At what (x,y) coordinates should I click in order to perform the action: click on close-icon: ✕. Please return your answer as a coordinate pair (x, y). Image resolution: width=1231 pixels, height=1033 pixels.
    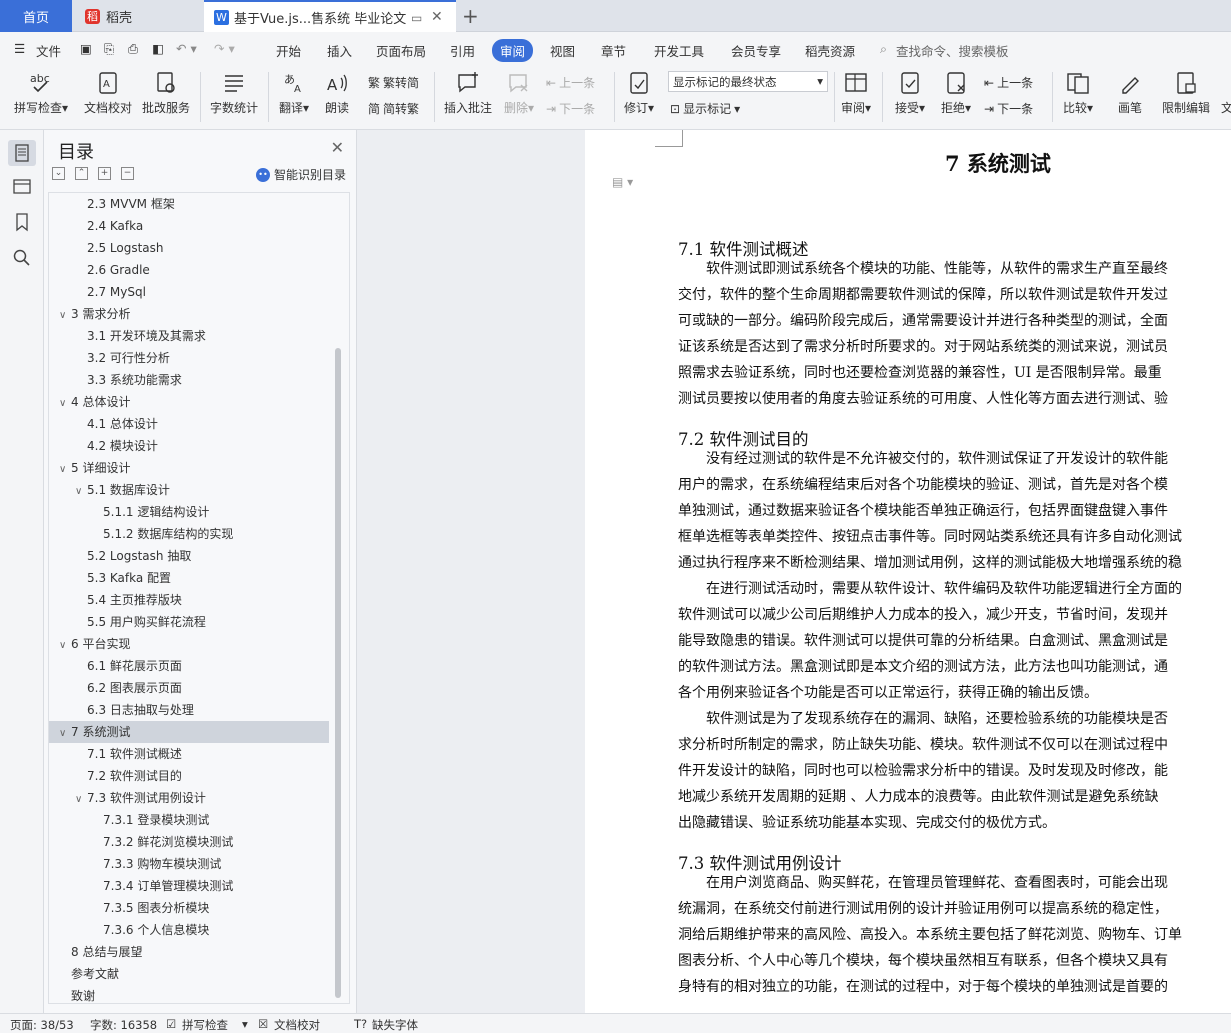
    Looking at the image, I should click on (337, 147).